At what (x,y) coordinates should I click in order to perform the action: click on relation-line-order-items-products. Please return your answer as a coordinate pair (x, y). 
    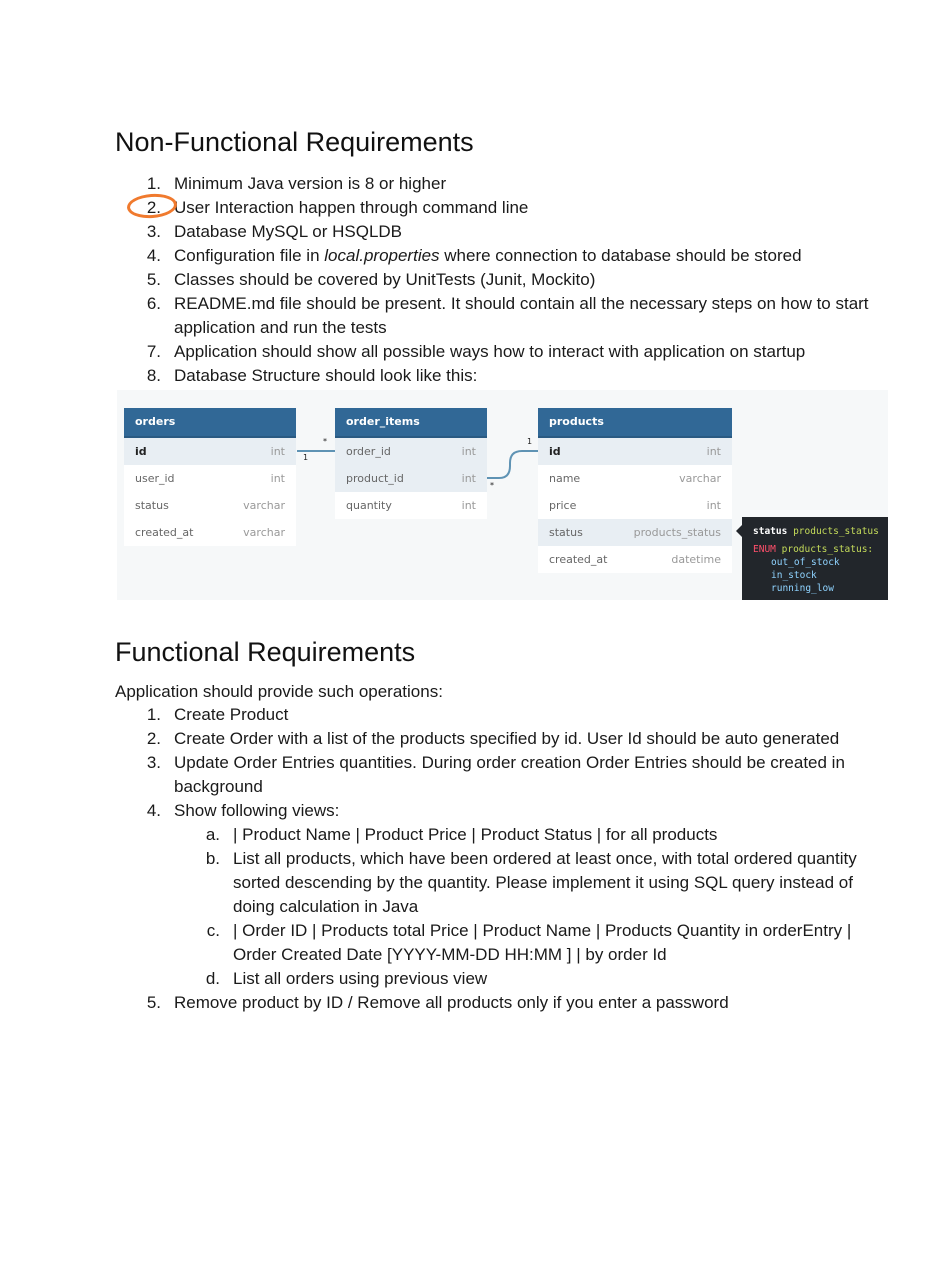
    Looking at the image, I should click on (512, 464).